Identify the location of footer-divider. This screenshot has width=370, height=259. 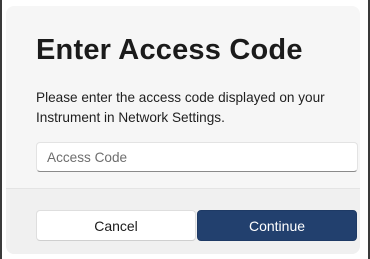
(183, 188).